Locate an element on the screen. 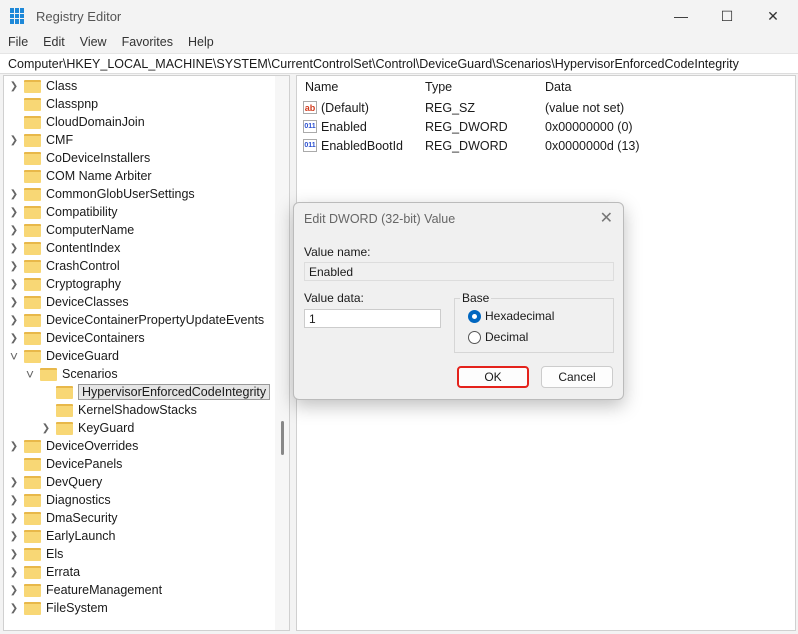  value-name: EnabledBootId is located at coordinates (362, 145).